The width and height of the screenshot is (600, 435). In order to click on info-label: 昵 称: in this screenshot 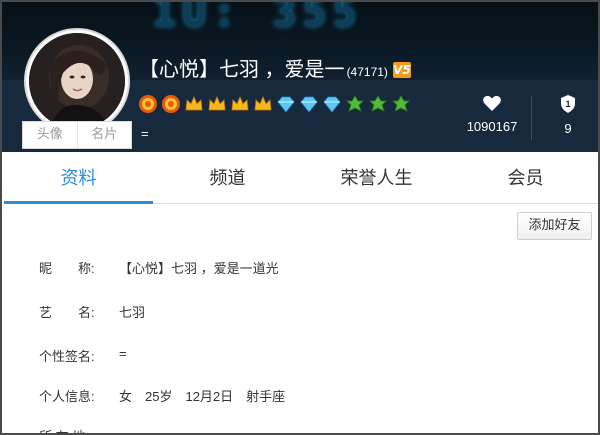, I will do `click(67, 268)`.